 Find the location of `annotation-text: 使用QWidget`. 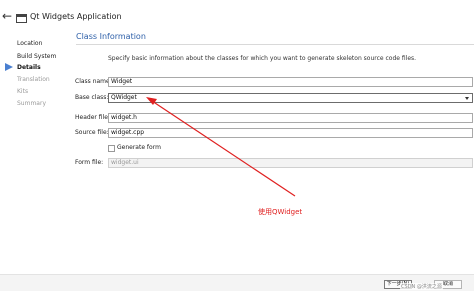

annotation-text: 使用QWidget is located at coordinates (280, 212).